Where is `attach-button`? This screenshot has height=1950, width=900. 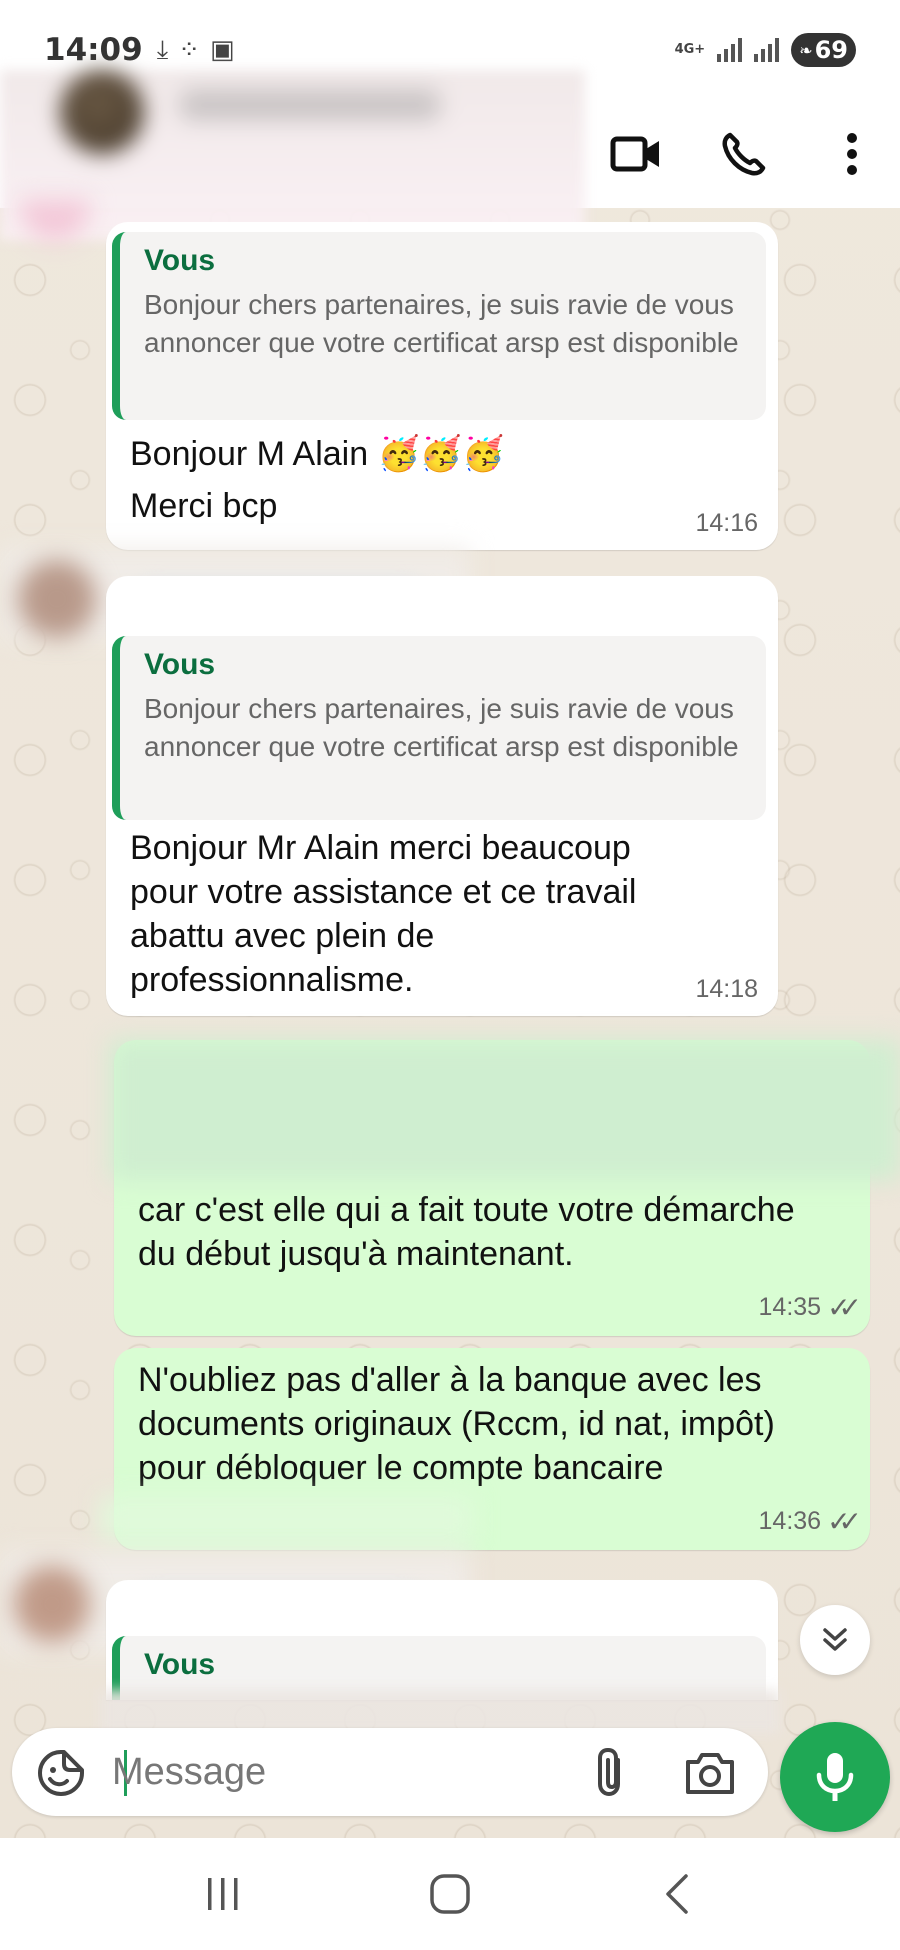
attach-button is located at coordinates (612, 1772).